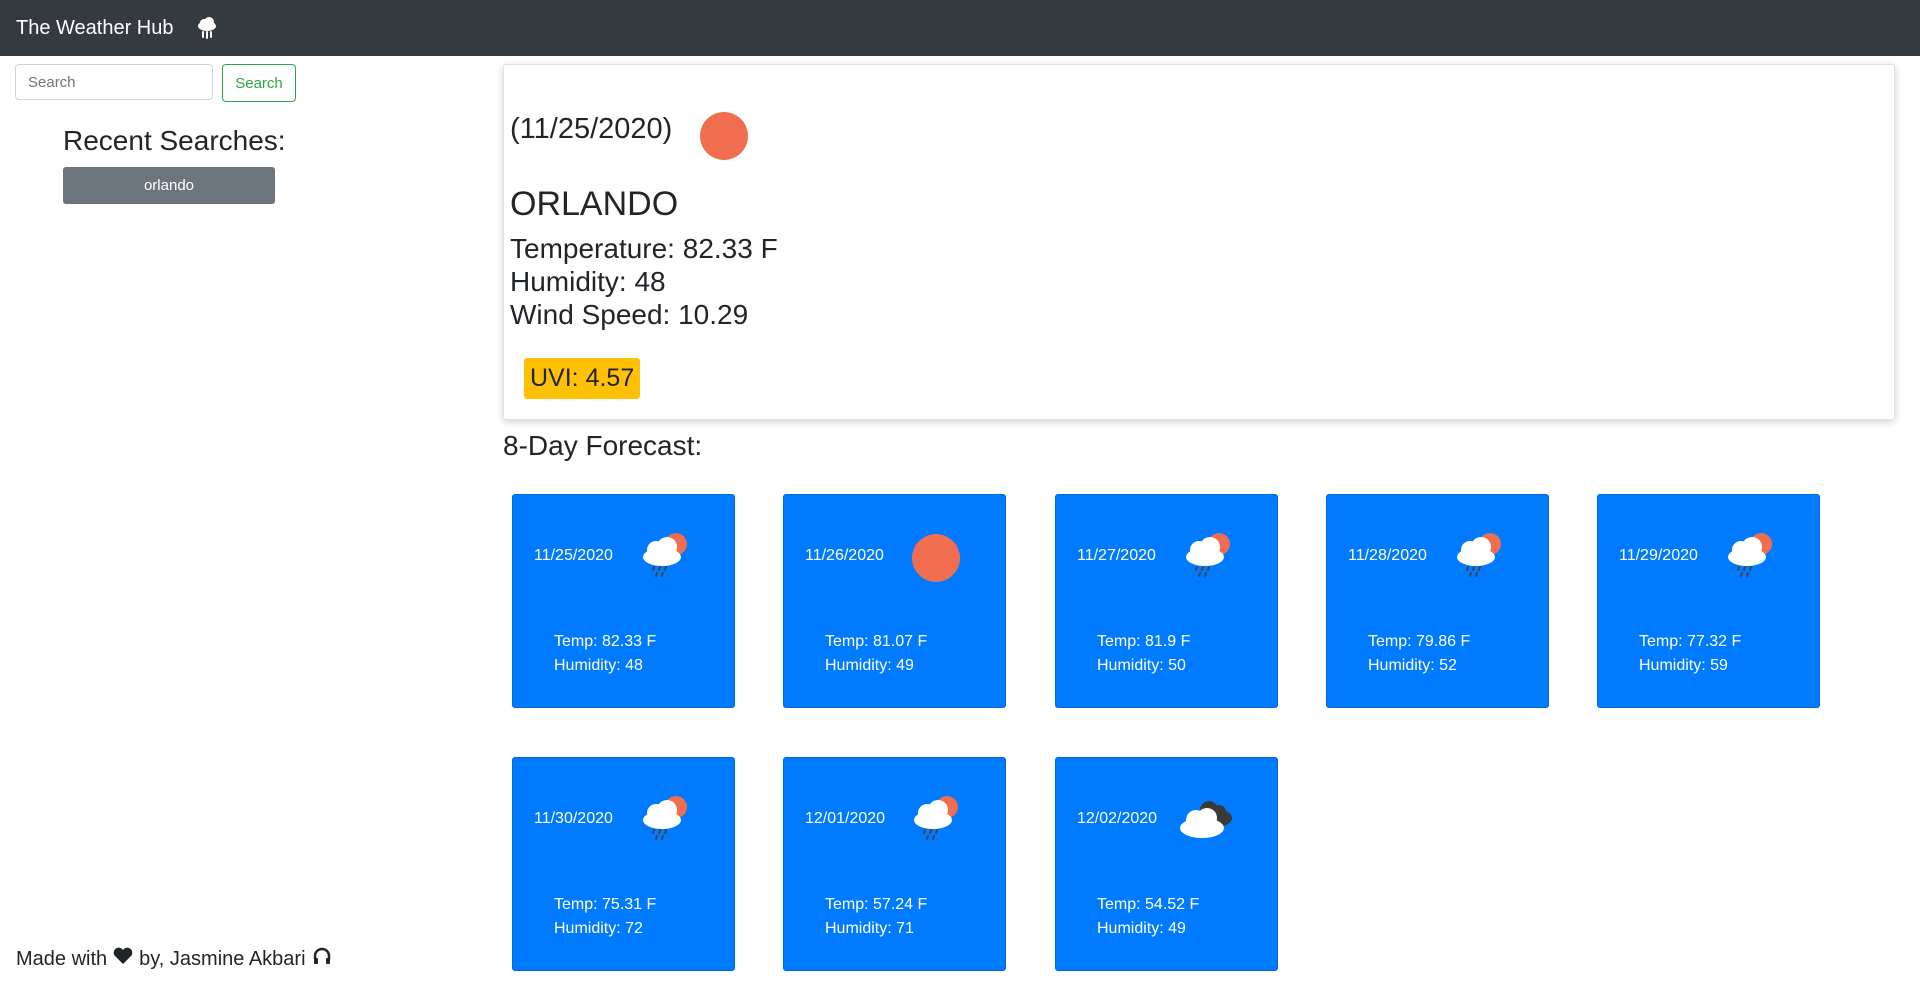 The height and width of the screenshot is (1004, 1920). What do you see at coordinates (605, 904) in the screenshot?
I see `forecast-temp: Temp: 75.31 F` at bounding box center [605, 904].